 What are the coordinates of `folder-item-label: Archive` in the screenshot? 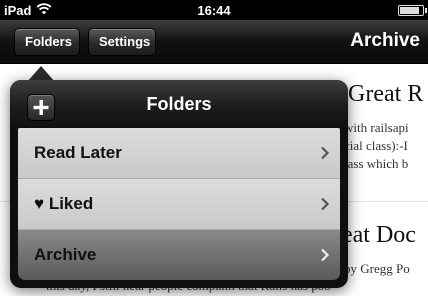 It's located at (65, 254).